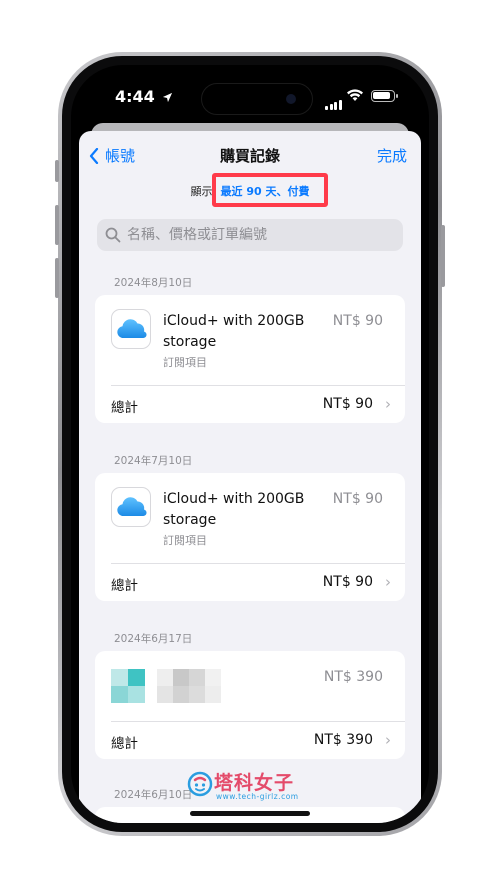  I want to click on action-button, so click(57, 171).